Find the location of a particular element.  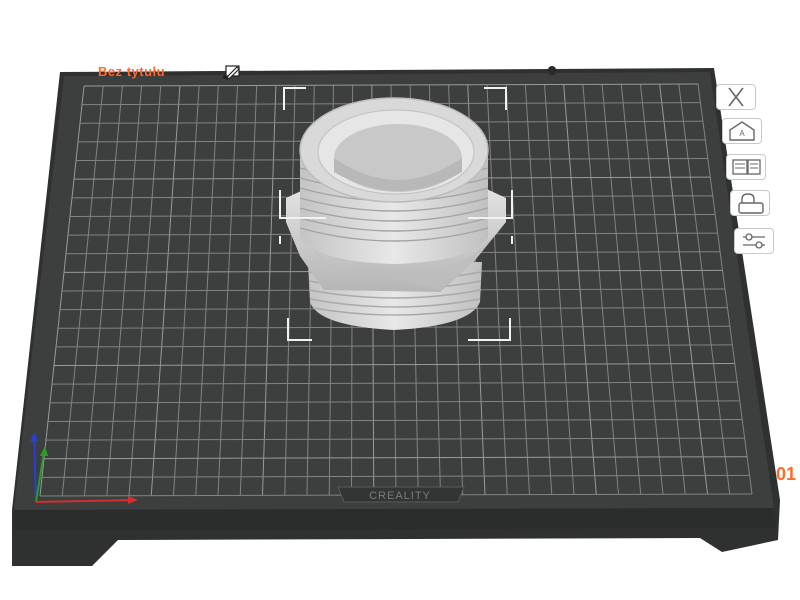

lock-plate-button is located at coordinates (750, 203).